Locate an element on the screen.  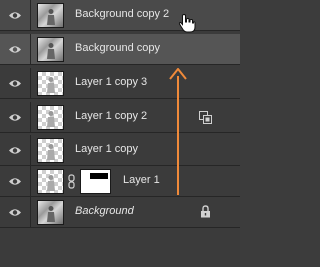
layer-row-layer-1-copy-2: Layer 1 copy 2 is located at coordinates (120, 117).